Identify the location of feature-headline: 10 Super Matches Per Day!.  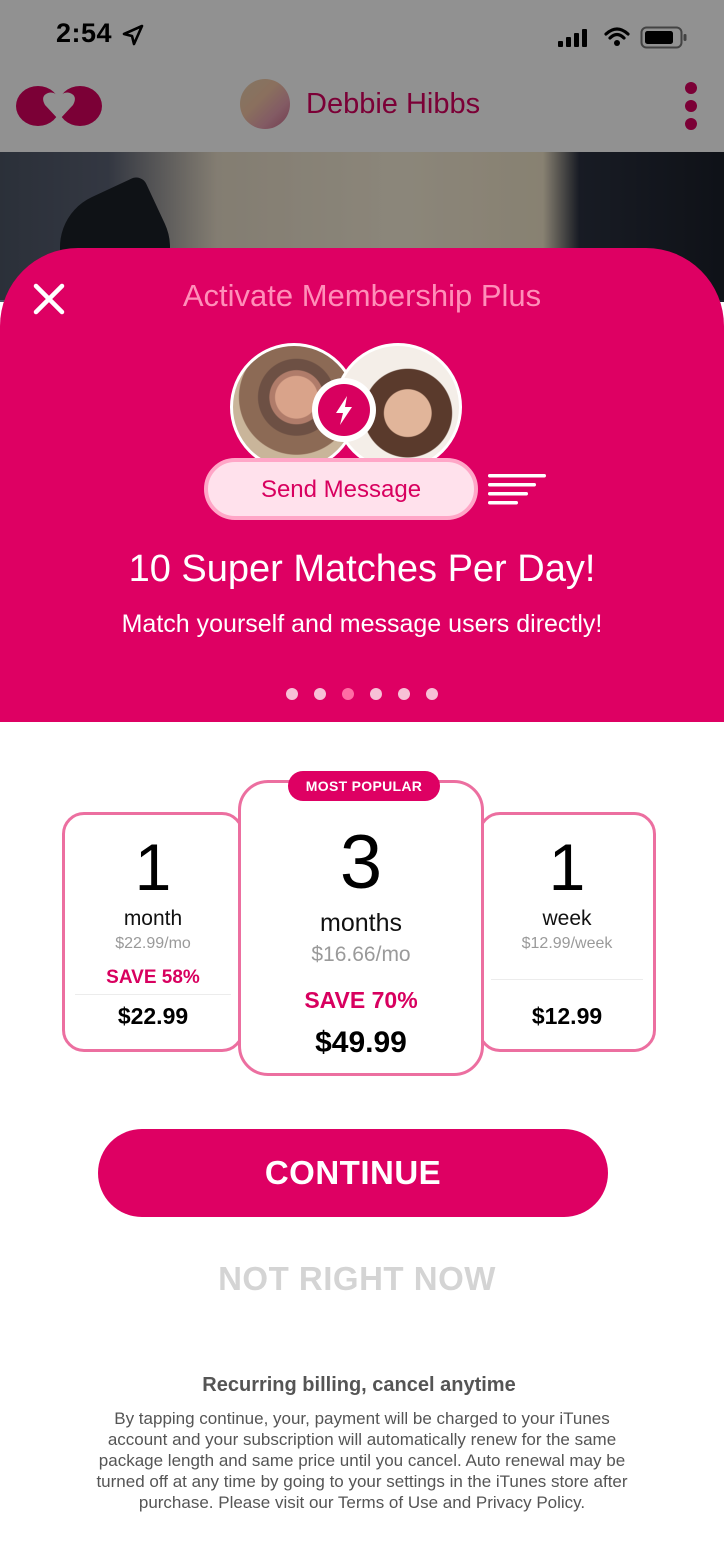
(362, 569).